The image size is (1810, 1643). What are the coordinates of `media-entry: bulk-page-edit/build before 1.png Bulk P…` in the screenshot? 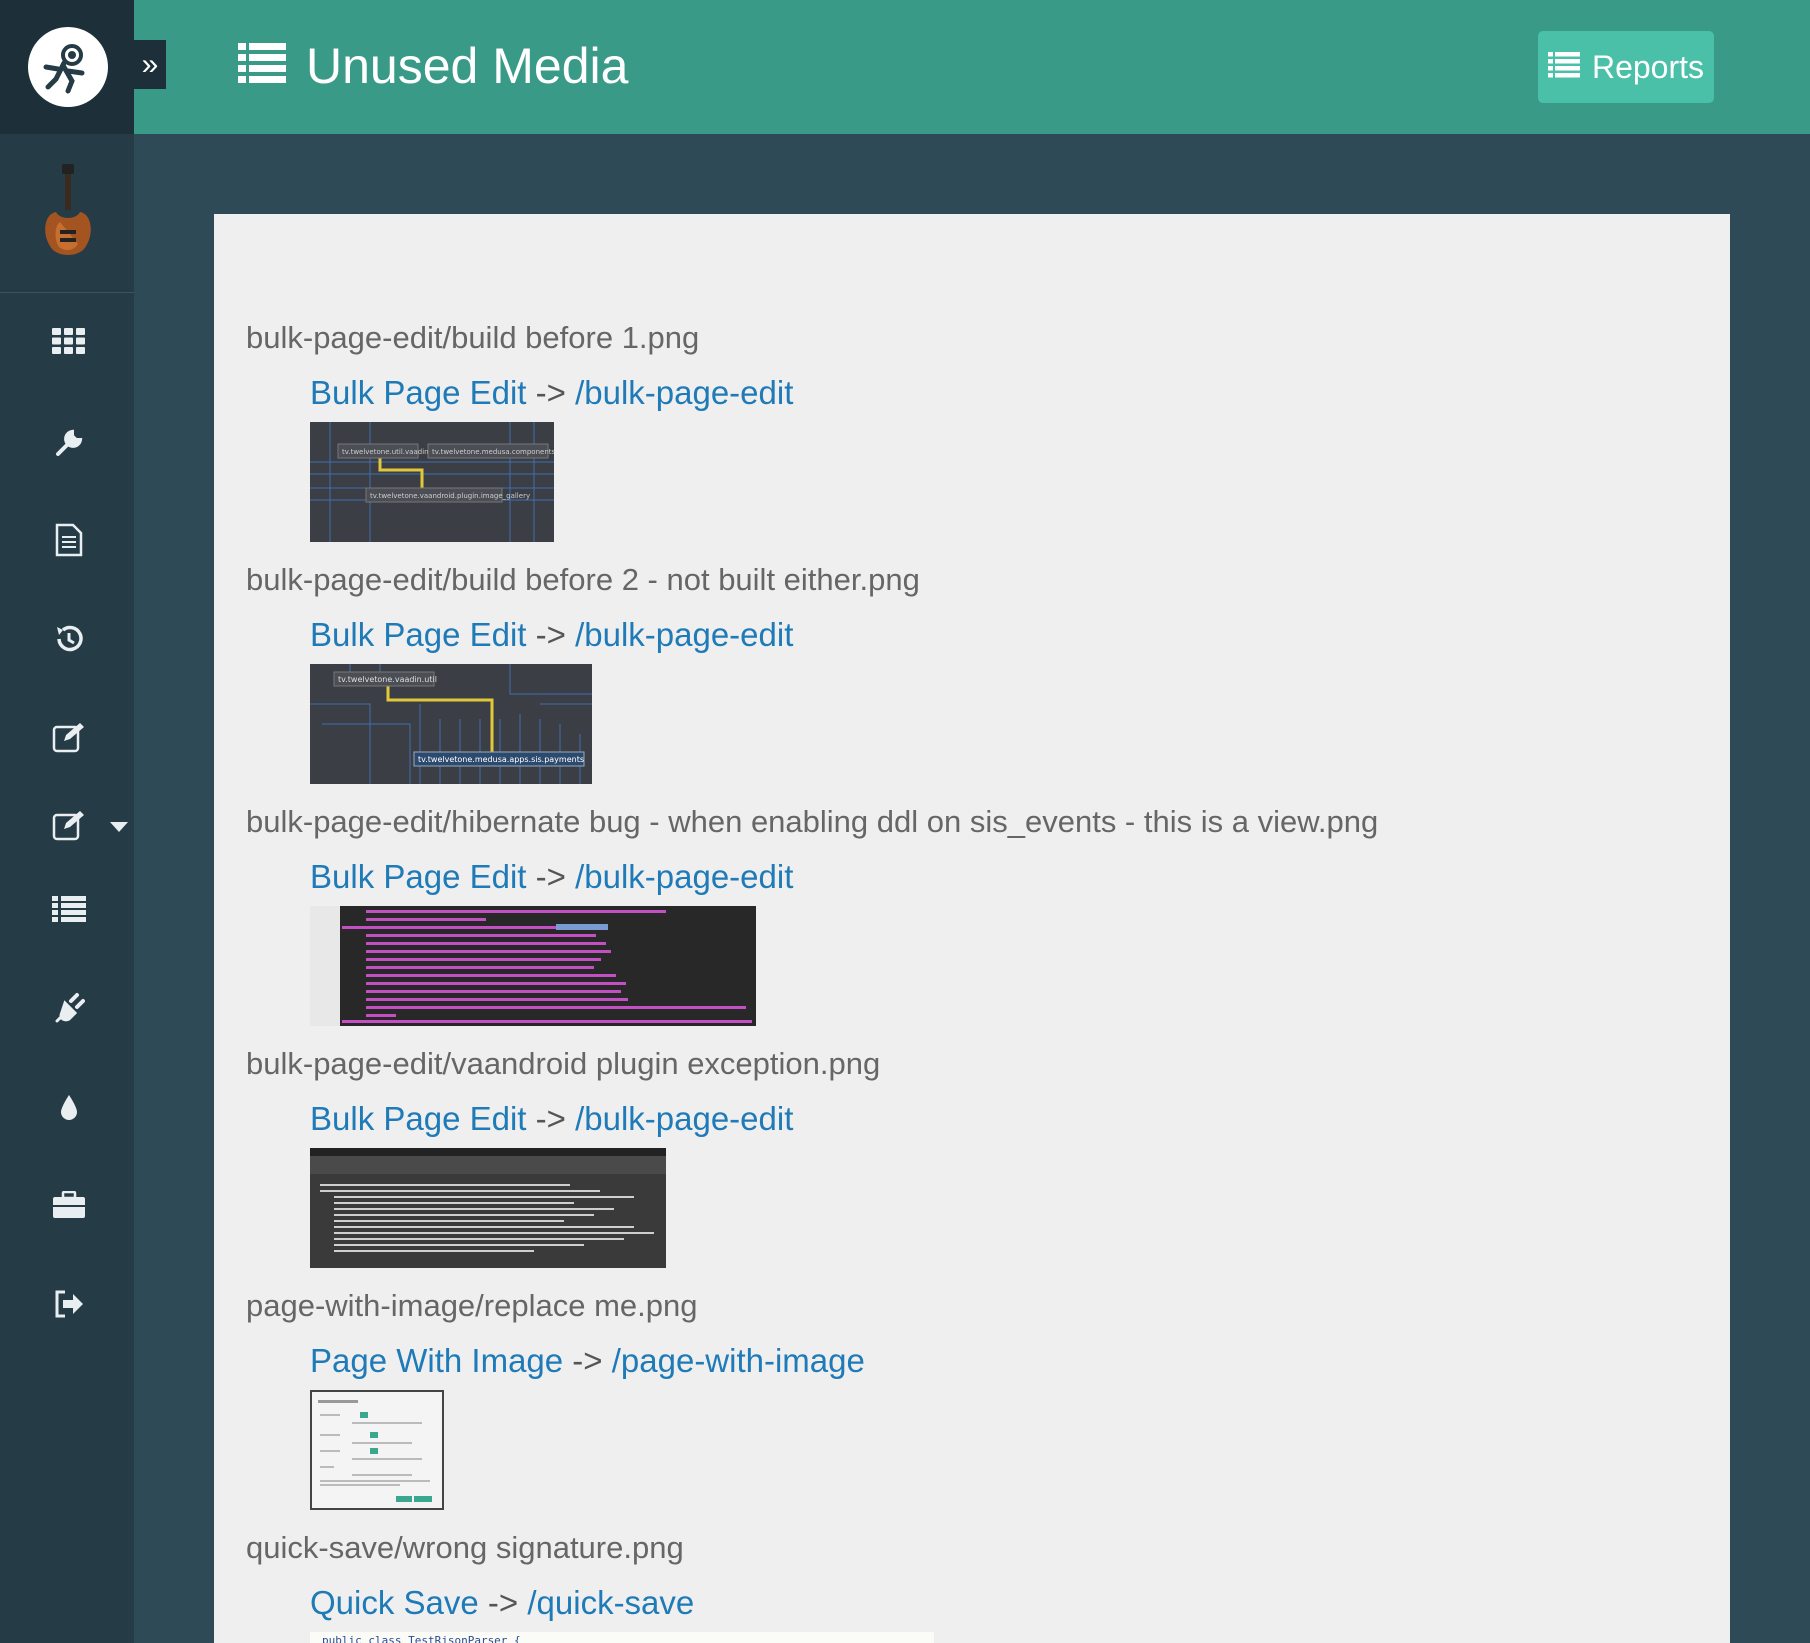 It's located at (519, 430).